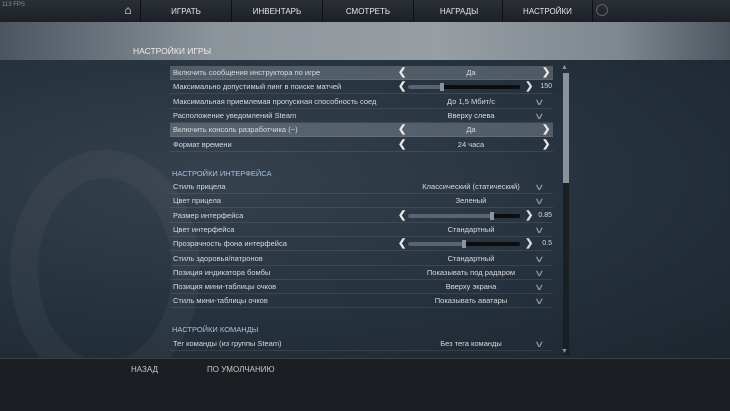 Image resolution: width=730 pixels, height=411 pixels. Describe the element at coordinates (241, 369) in the screenshot. I see `defaults-button: ПО УМОЛЧАНИЮ` at that location.